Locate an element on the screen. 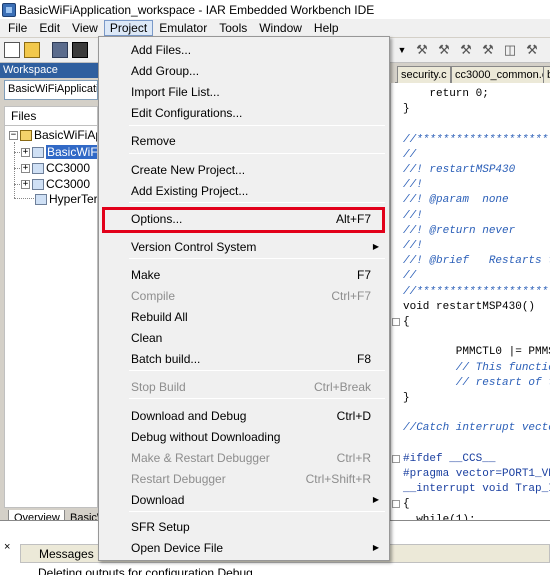 The width and height of the screenshot is (550, 575). document-tabs: security.c cc3000_common.c b is located at coordinates (472, 73).